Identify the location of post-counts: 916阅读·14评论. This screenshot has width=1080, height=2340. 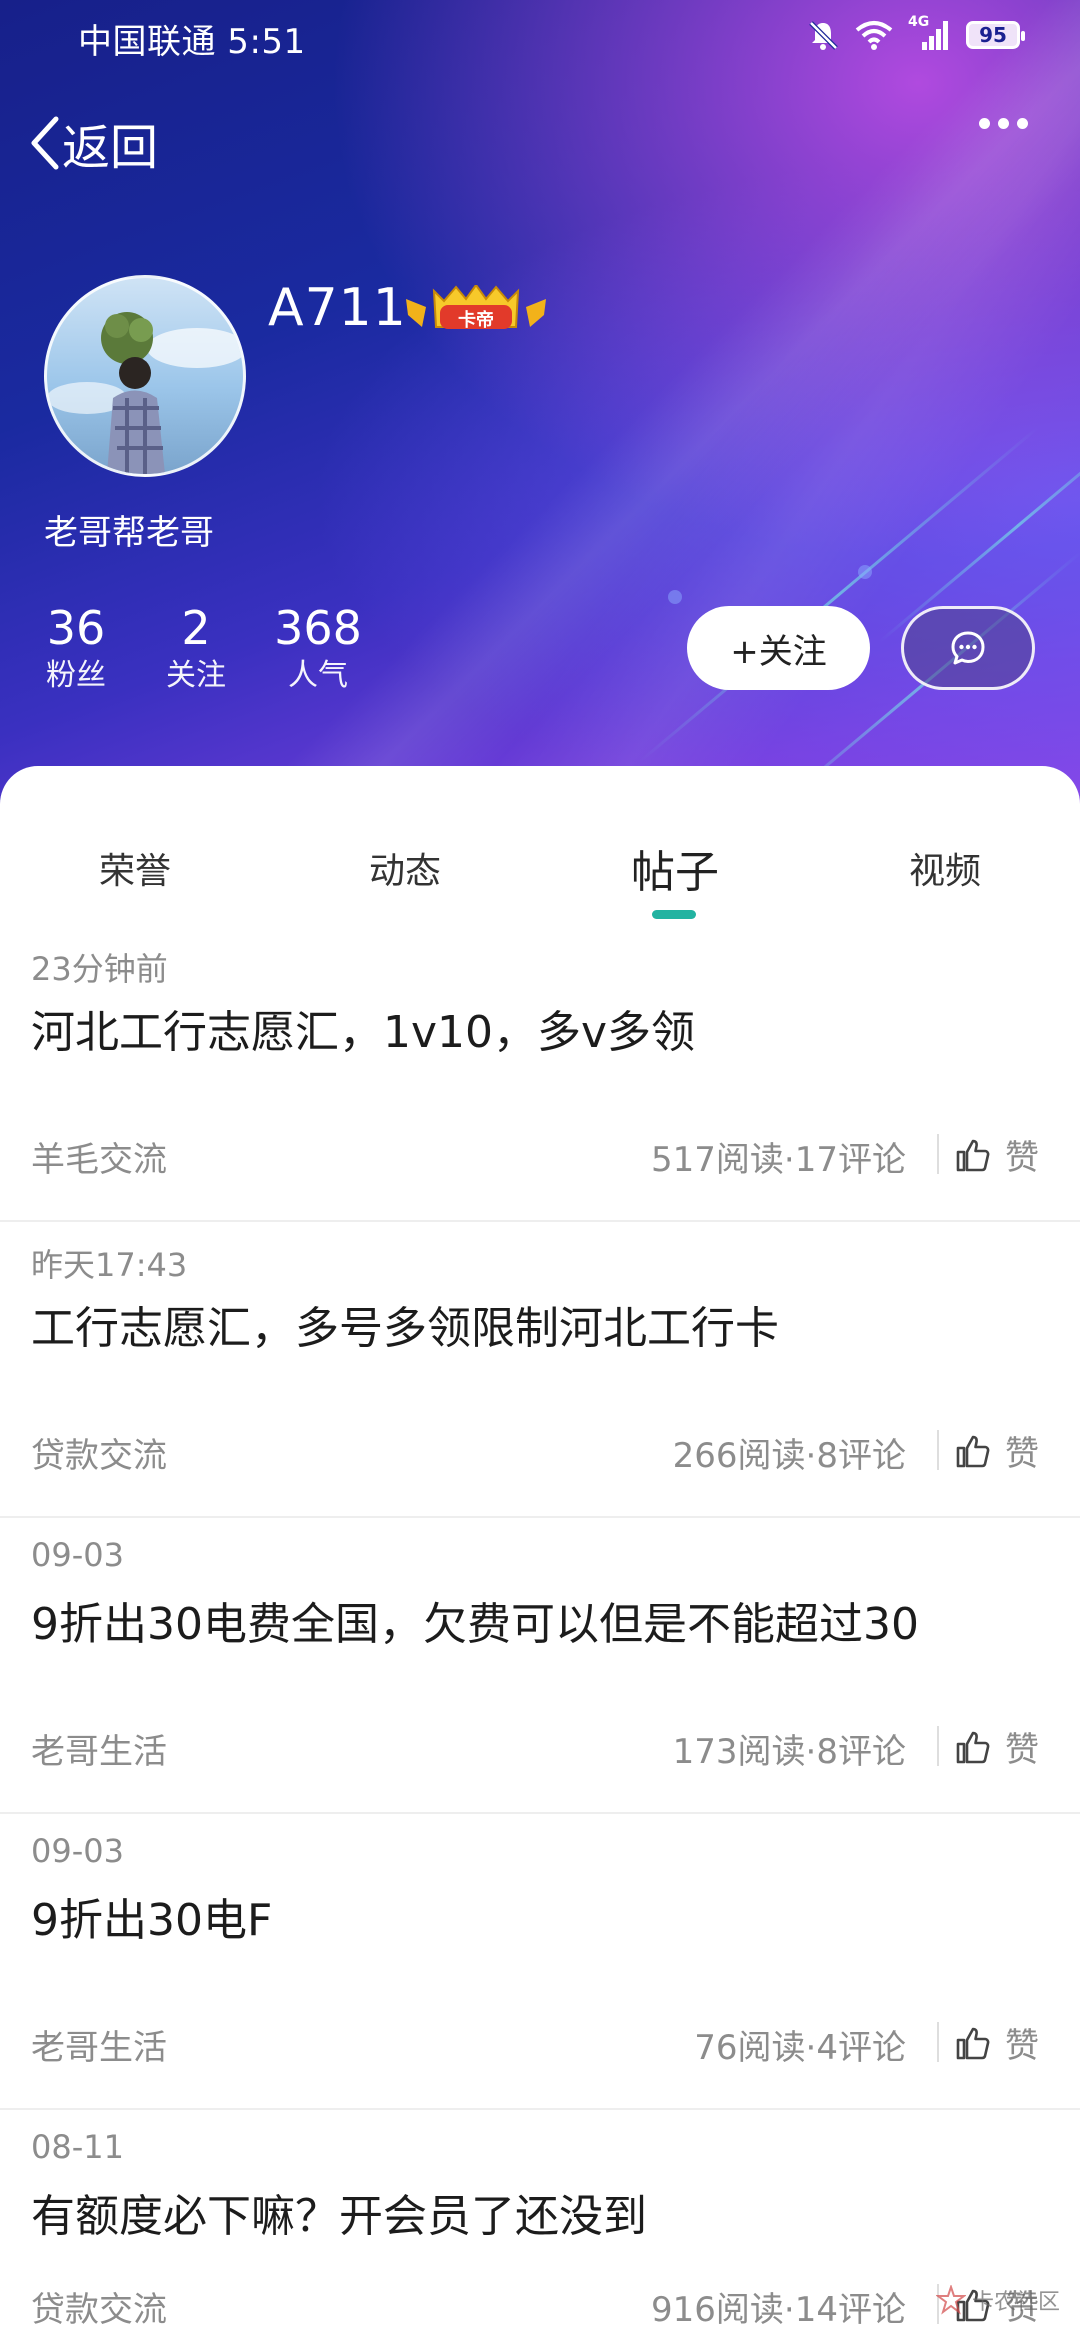
(778, 2310).